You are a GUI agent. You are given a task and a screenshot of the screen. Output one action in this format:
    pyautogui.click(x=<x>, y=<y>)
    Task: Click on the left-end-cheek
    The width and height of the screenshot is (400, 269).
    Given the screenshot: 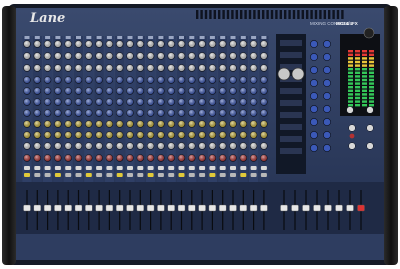 What is the action you would take?
    pyautogui.click(x=9, y=135)
    